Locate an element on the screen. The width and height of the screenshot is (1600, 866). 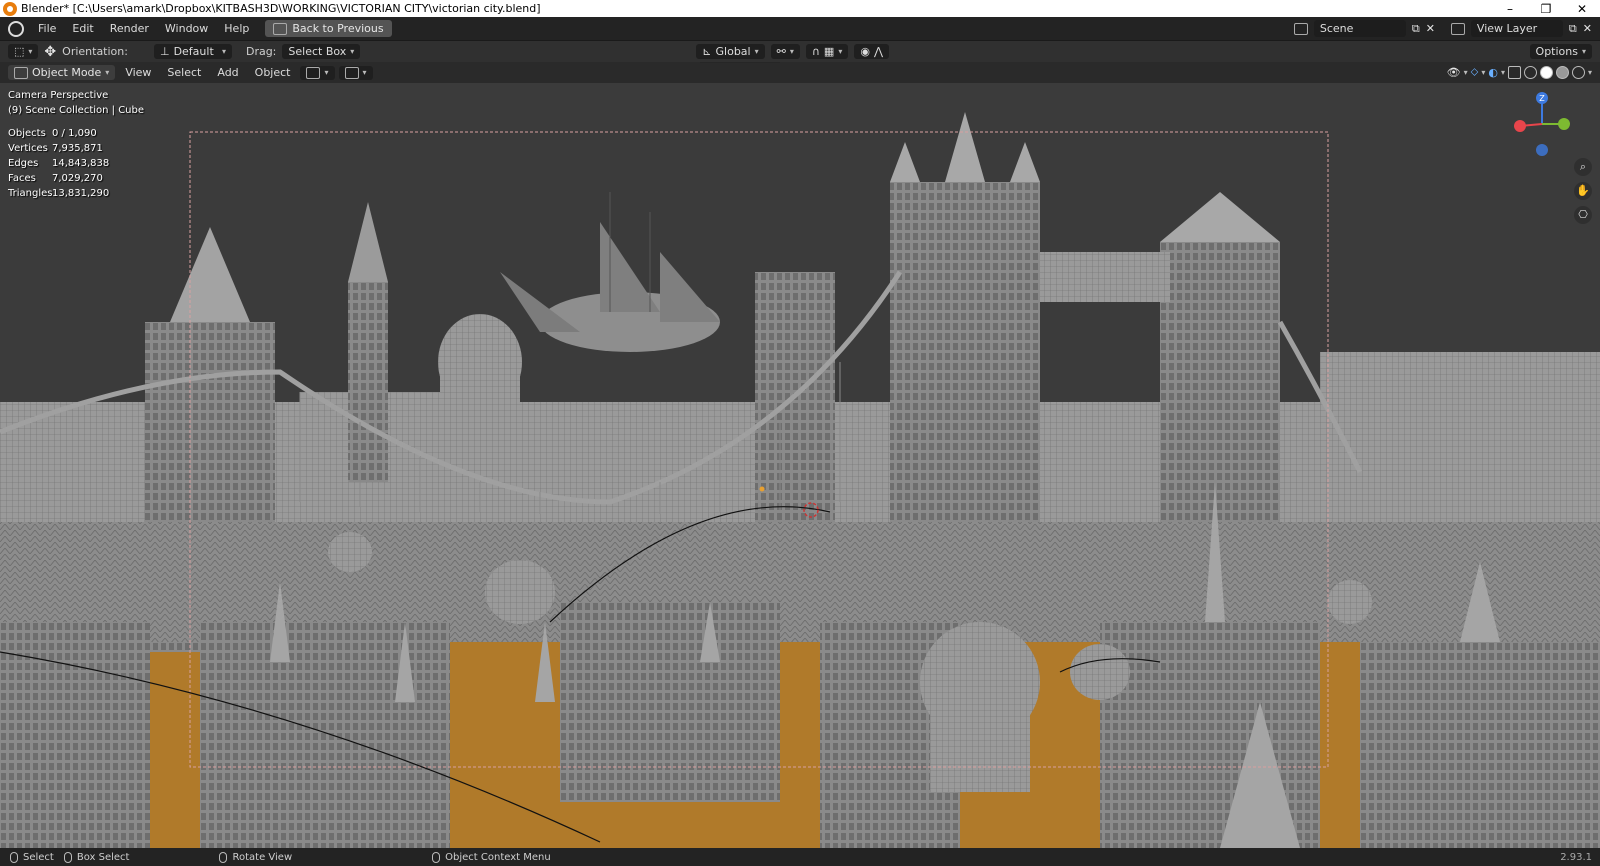
stat-key: Vertices is located at coordinates (28, 148).